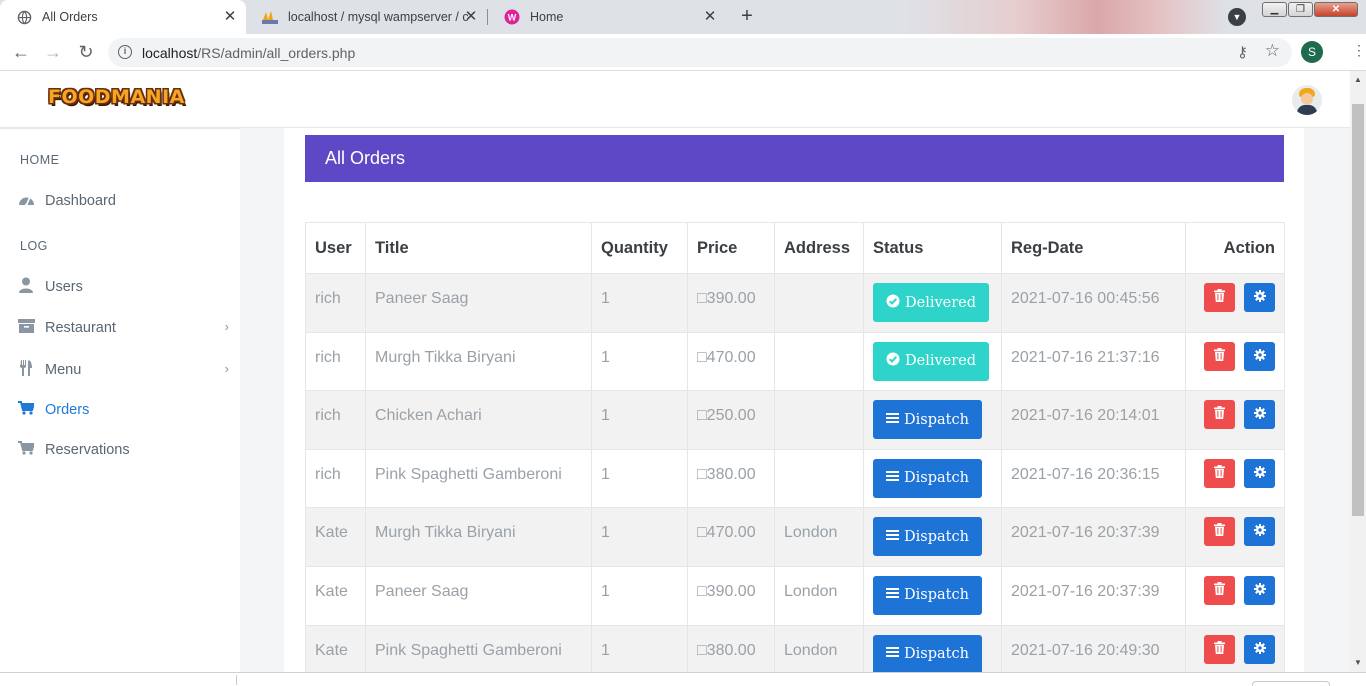  I want to click on column-header-action: Action, so click(1235, 248).